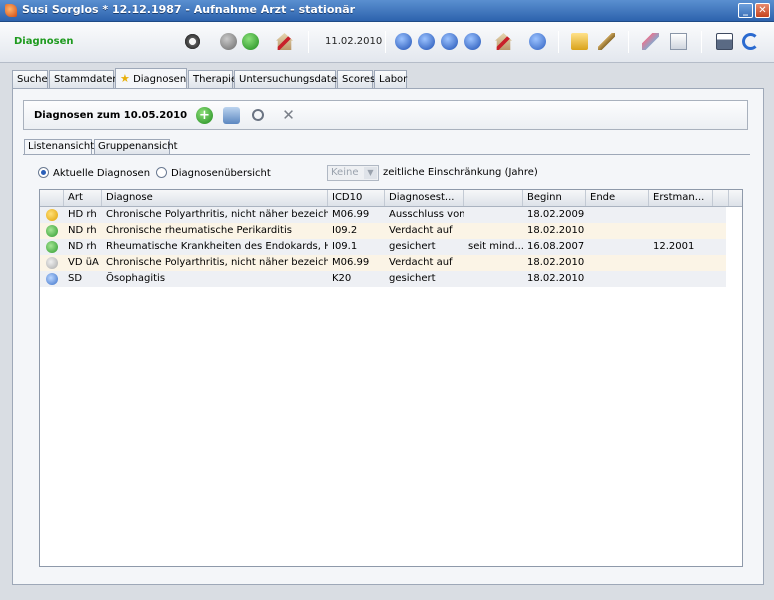 The width and height of the screenshot is (774, 600). I want to click on forward-icon, so click(250, 41).